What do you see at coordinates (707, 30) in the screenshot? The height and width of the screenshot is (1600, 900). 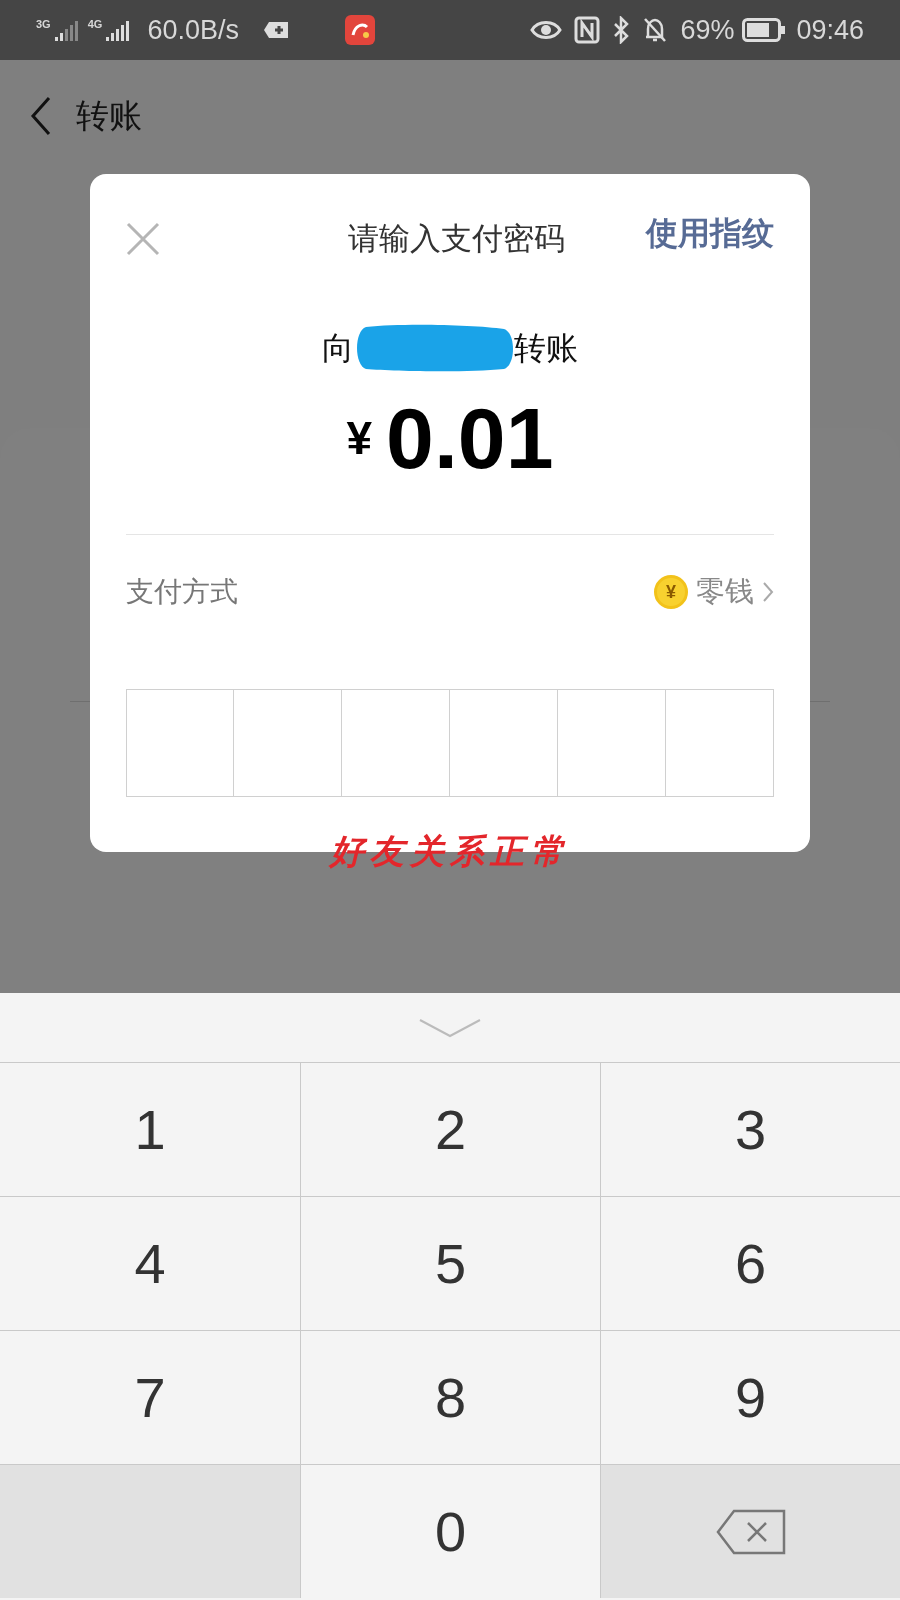 I see `battery-percent: 69%` at bounding box center [707, 30].